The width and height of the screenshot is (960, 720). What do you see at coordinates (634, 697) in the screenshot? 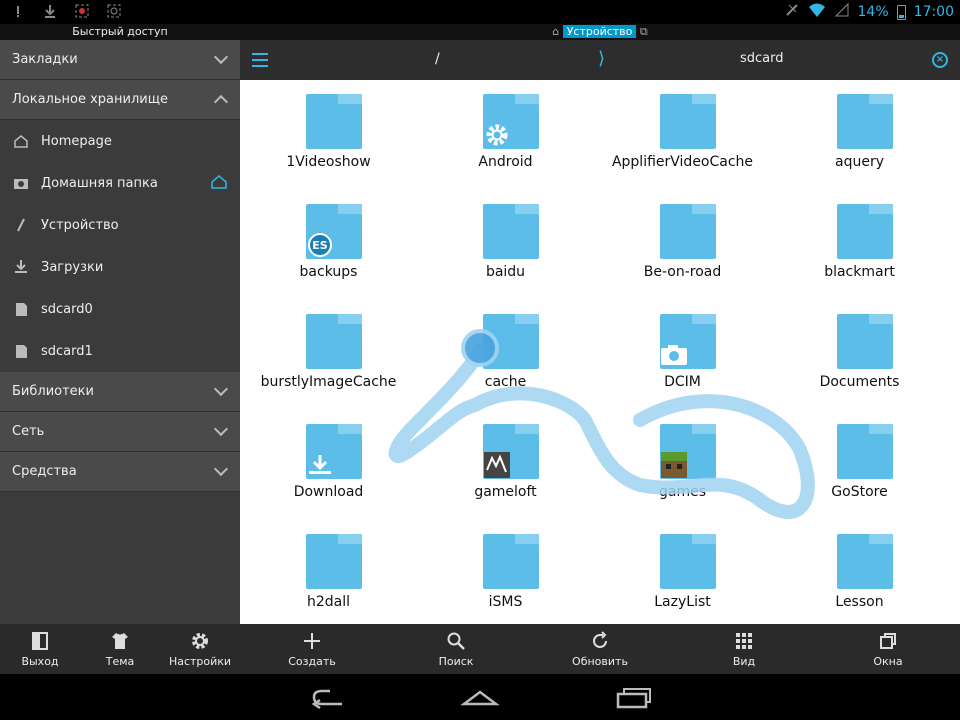
I see `recent-apps-button` at bounding box center [634, 697].